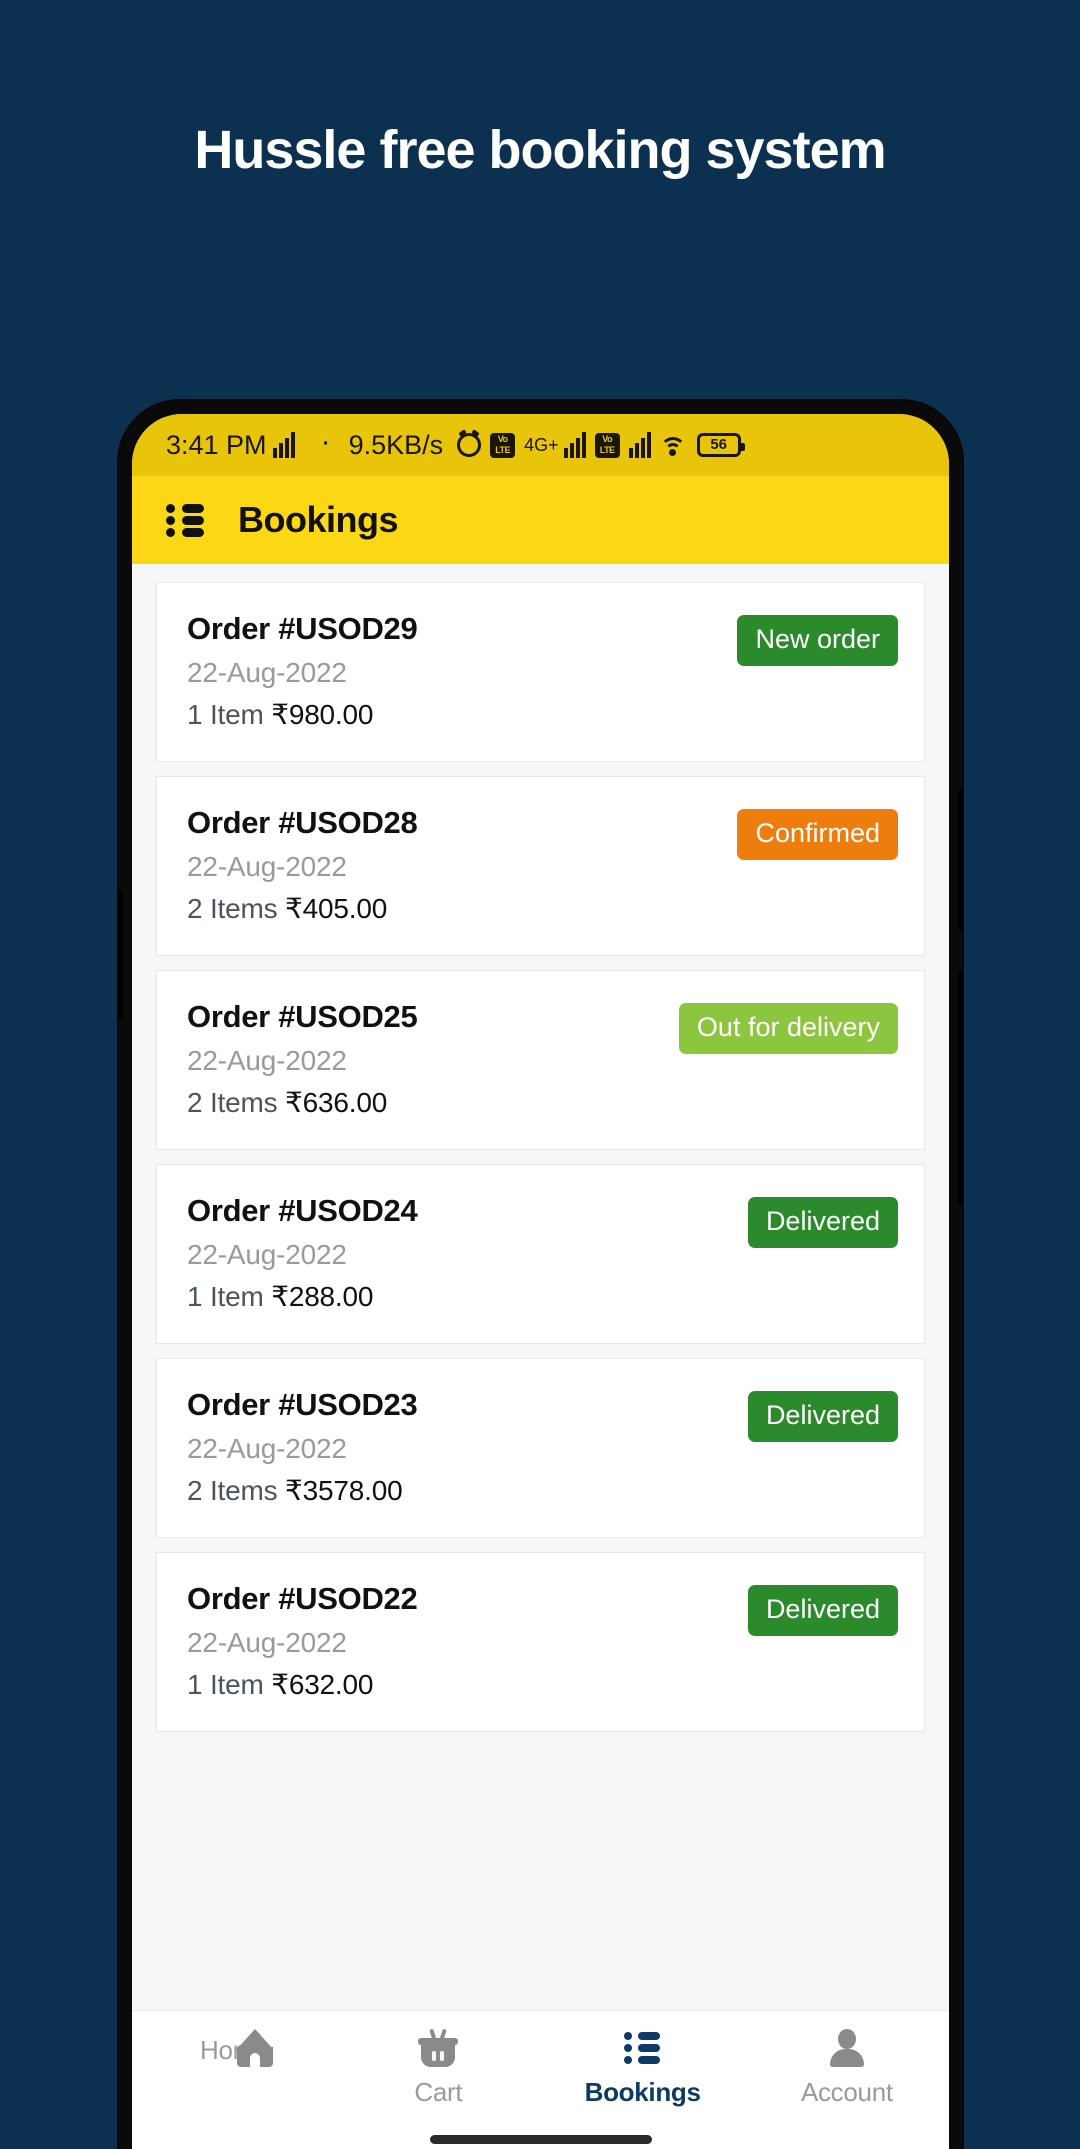 The image size is (1080, 2149). What do you see at coordinates (234, 2047) in the screenshot?
I see `nav-item-home: Home` at bounding box center [234, 2047].